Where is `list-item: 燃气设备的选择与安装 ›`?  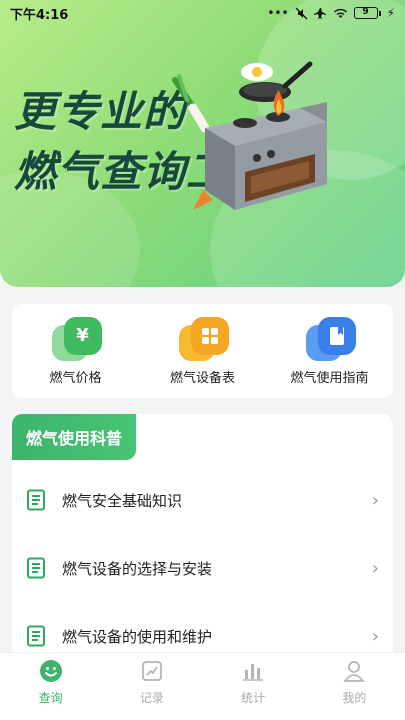 list-item: 燃气设备的选择与安装 › is located at coordinates (202, 568).